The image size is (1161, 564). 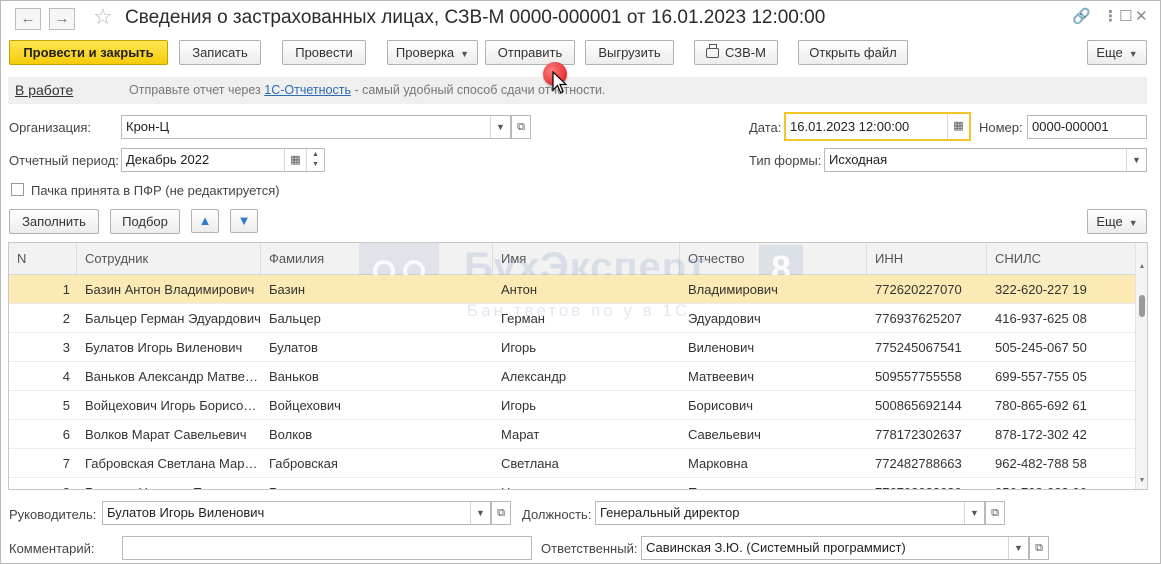 I want to click on number-field: 0000-000001, so click(x=1087, y=127).